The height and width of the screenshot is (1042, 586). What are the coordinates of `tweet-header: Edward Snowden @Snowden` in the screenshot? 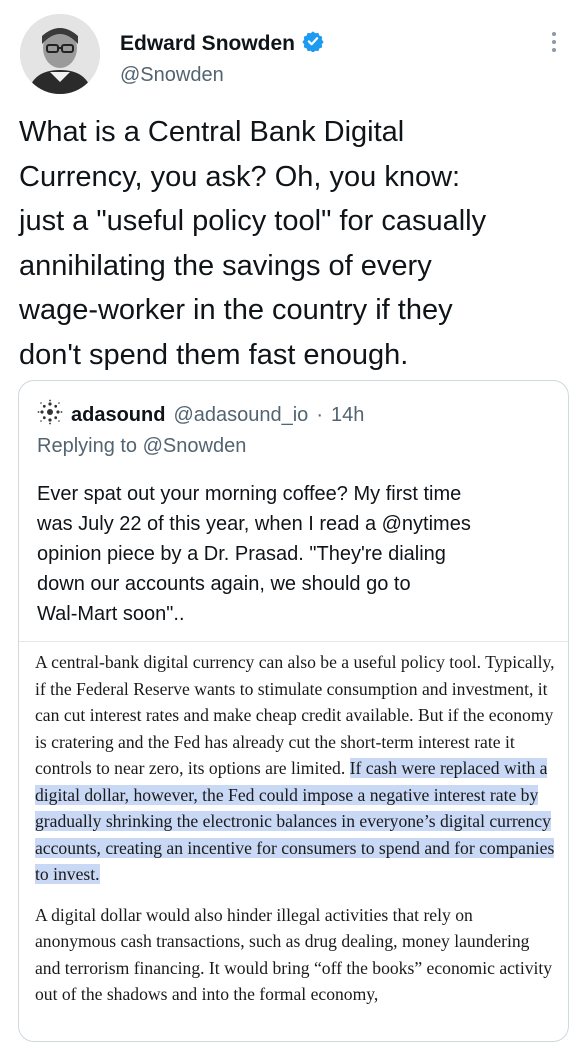 It's located at (293, 55).